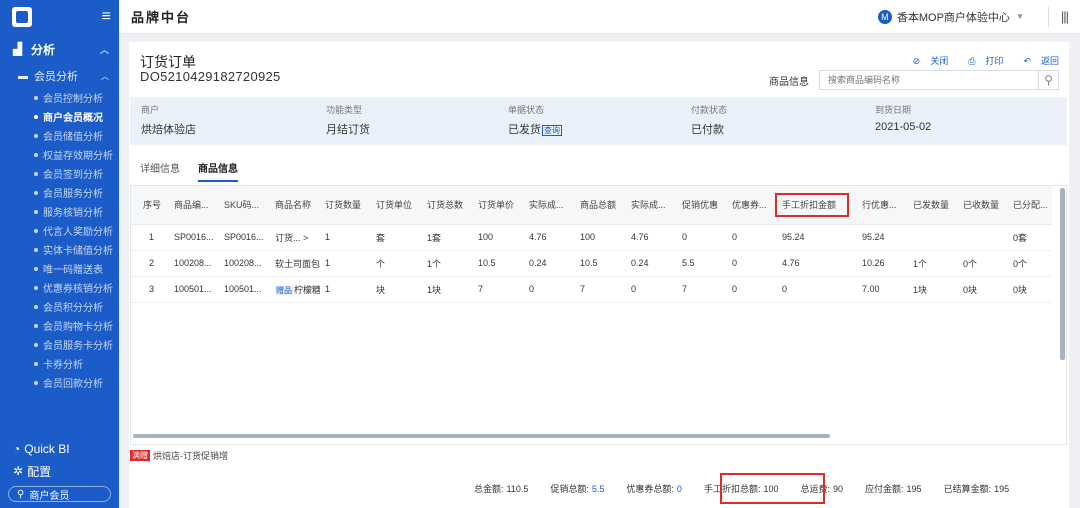 The image size is (1080, 508). Describe the element at coordinates (501, 488) in the screenshot. I see `summary-item: 总金额: 110.5` at that location.